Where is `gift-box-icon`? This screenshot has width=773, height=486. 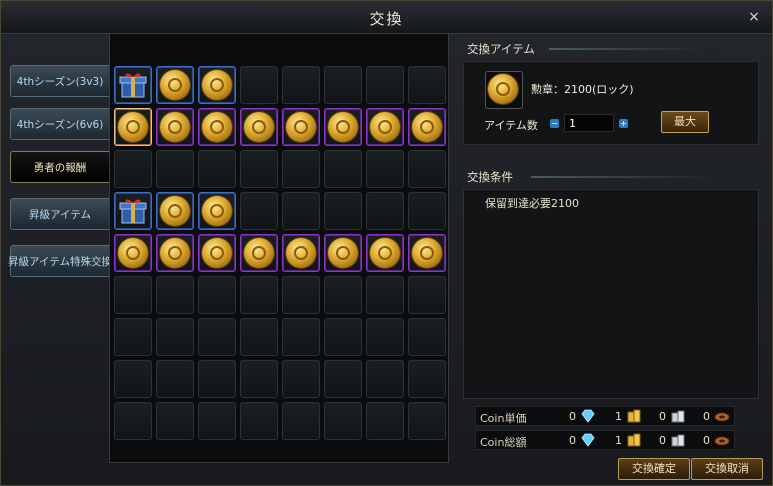 gift-box-icon is located at coordinates (133, 211).